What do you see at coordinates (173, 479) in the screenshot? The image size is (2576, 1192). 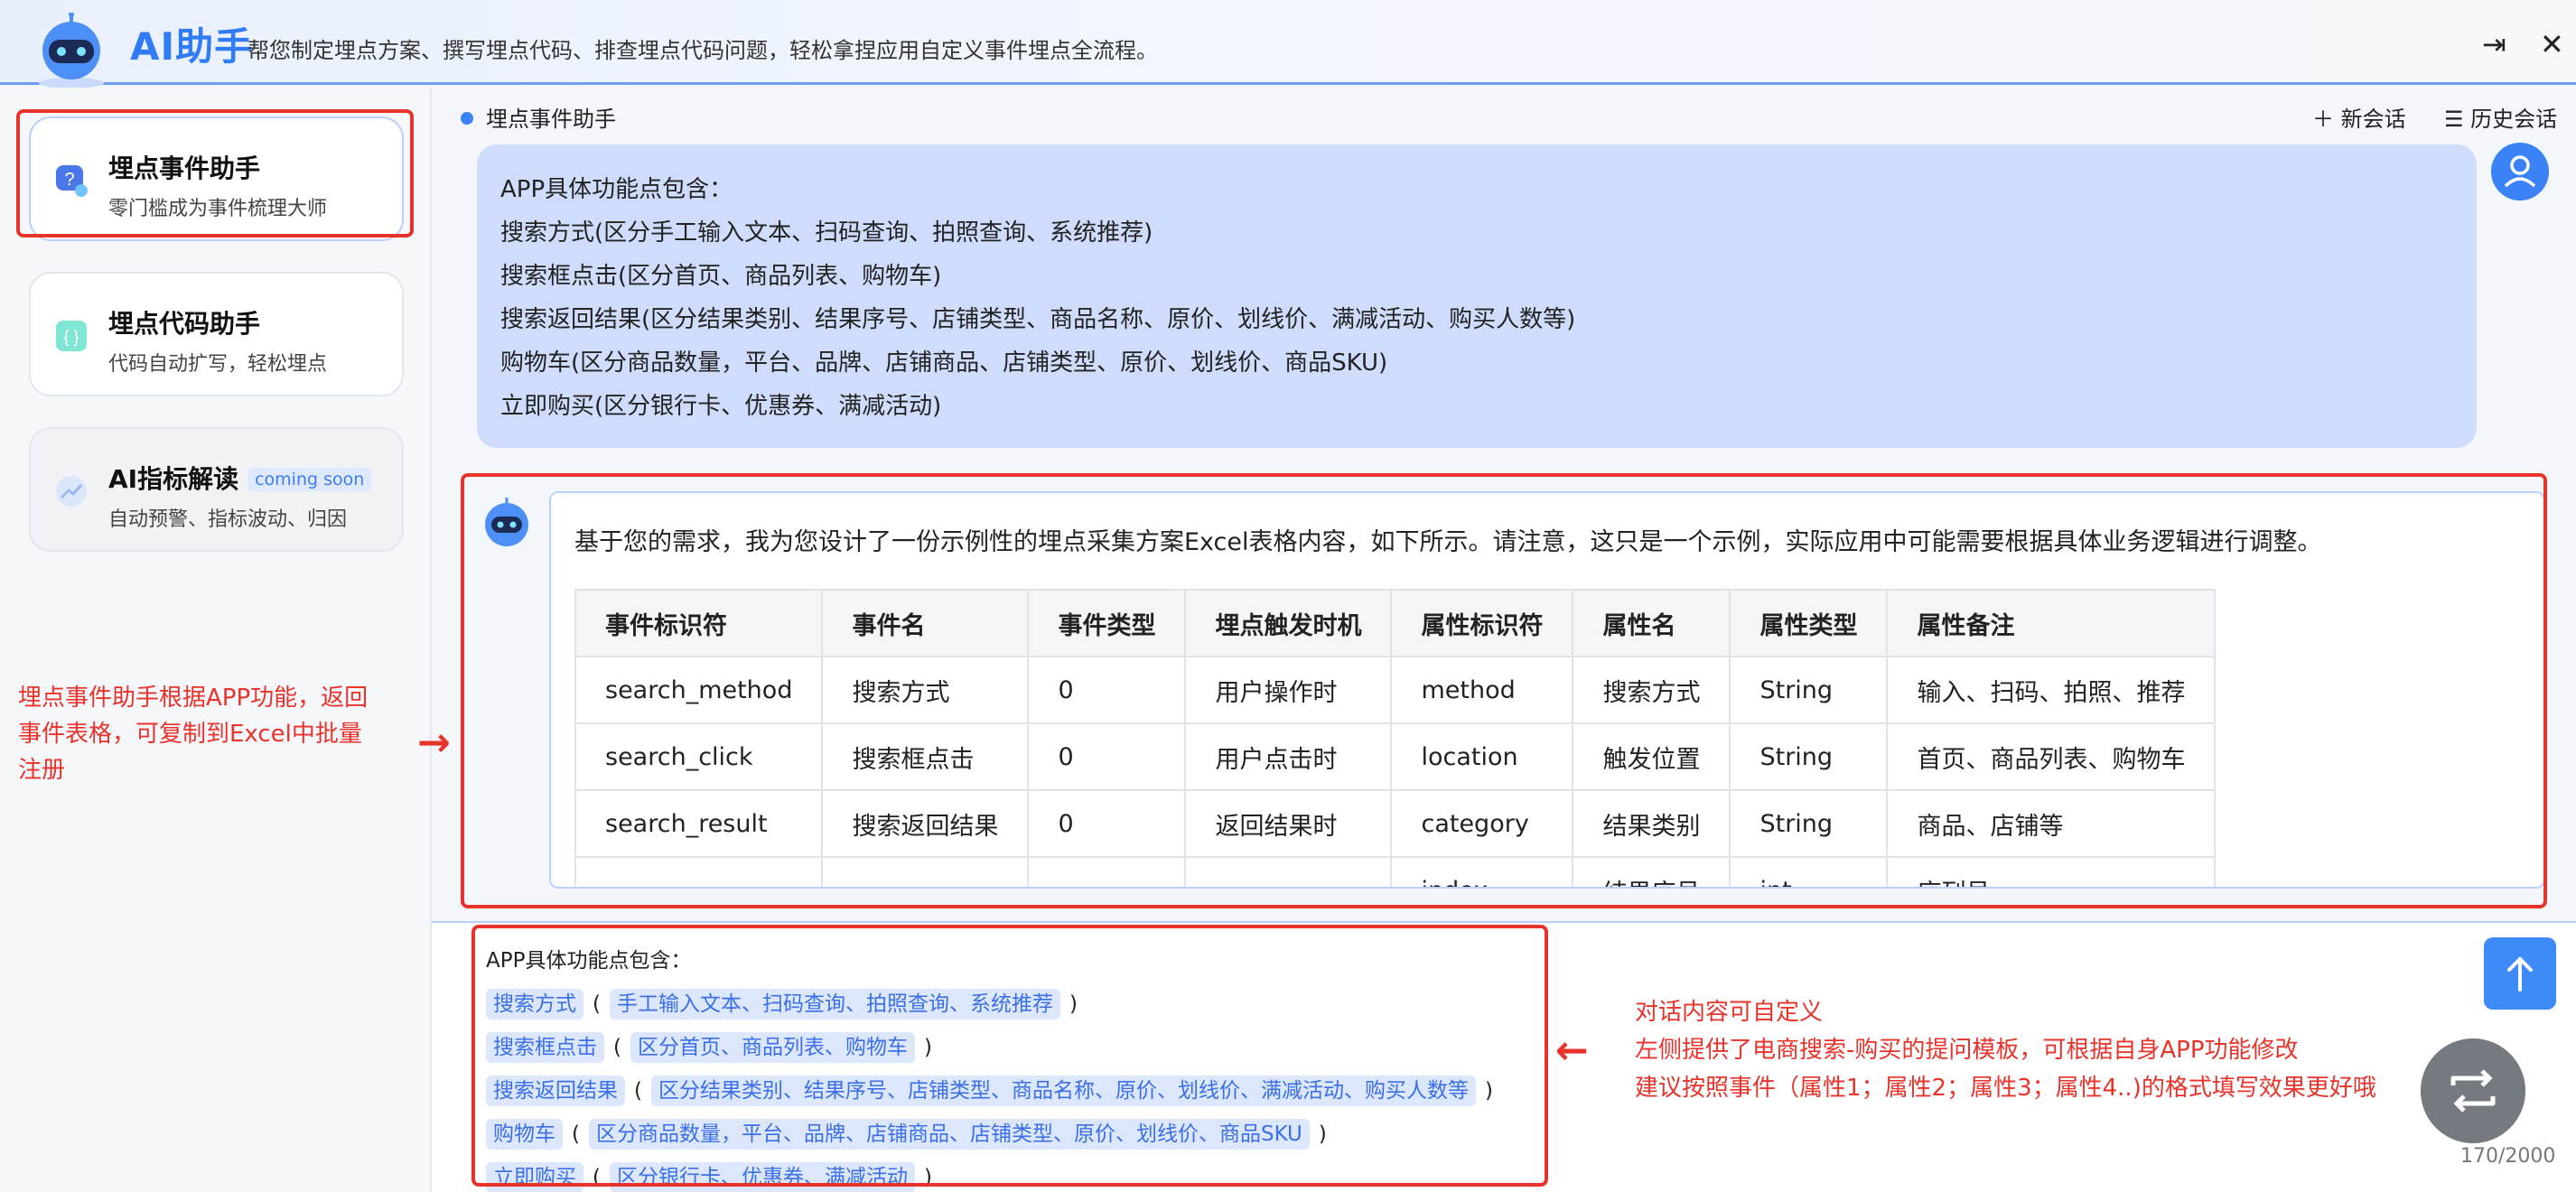 I see `sidebar-item-title-text: AI指标解读` at bounding box center [173, 479].